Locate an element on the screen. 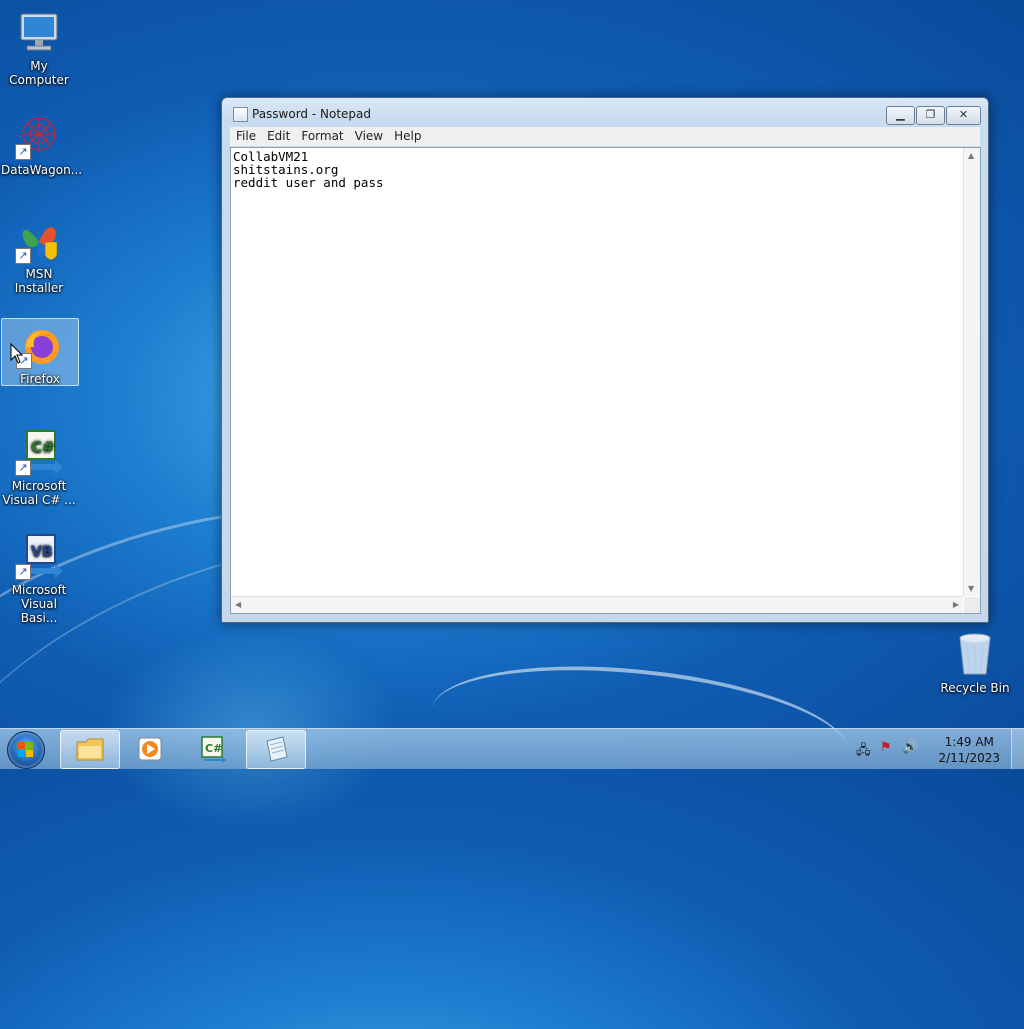 Image resolution: width=1024 pixels, height=1029 pixels. desktop-icon-label: MSN Installer is located at coordinates (39, 281).